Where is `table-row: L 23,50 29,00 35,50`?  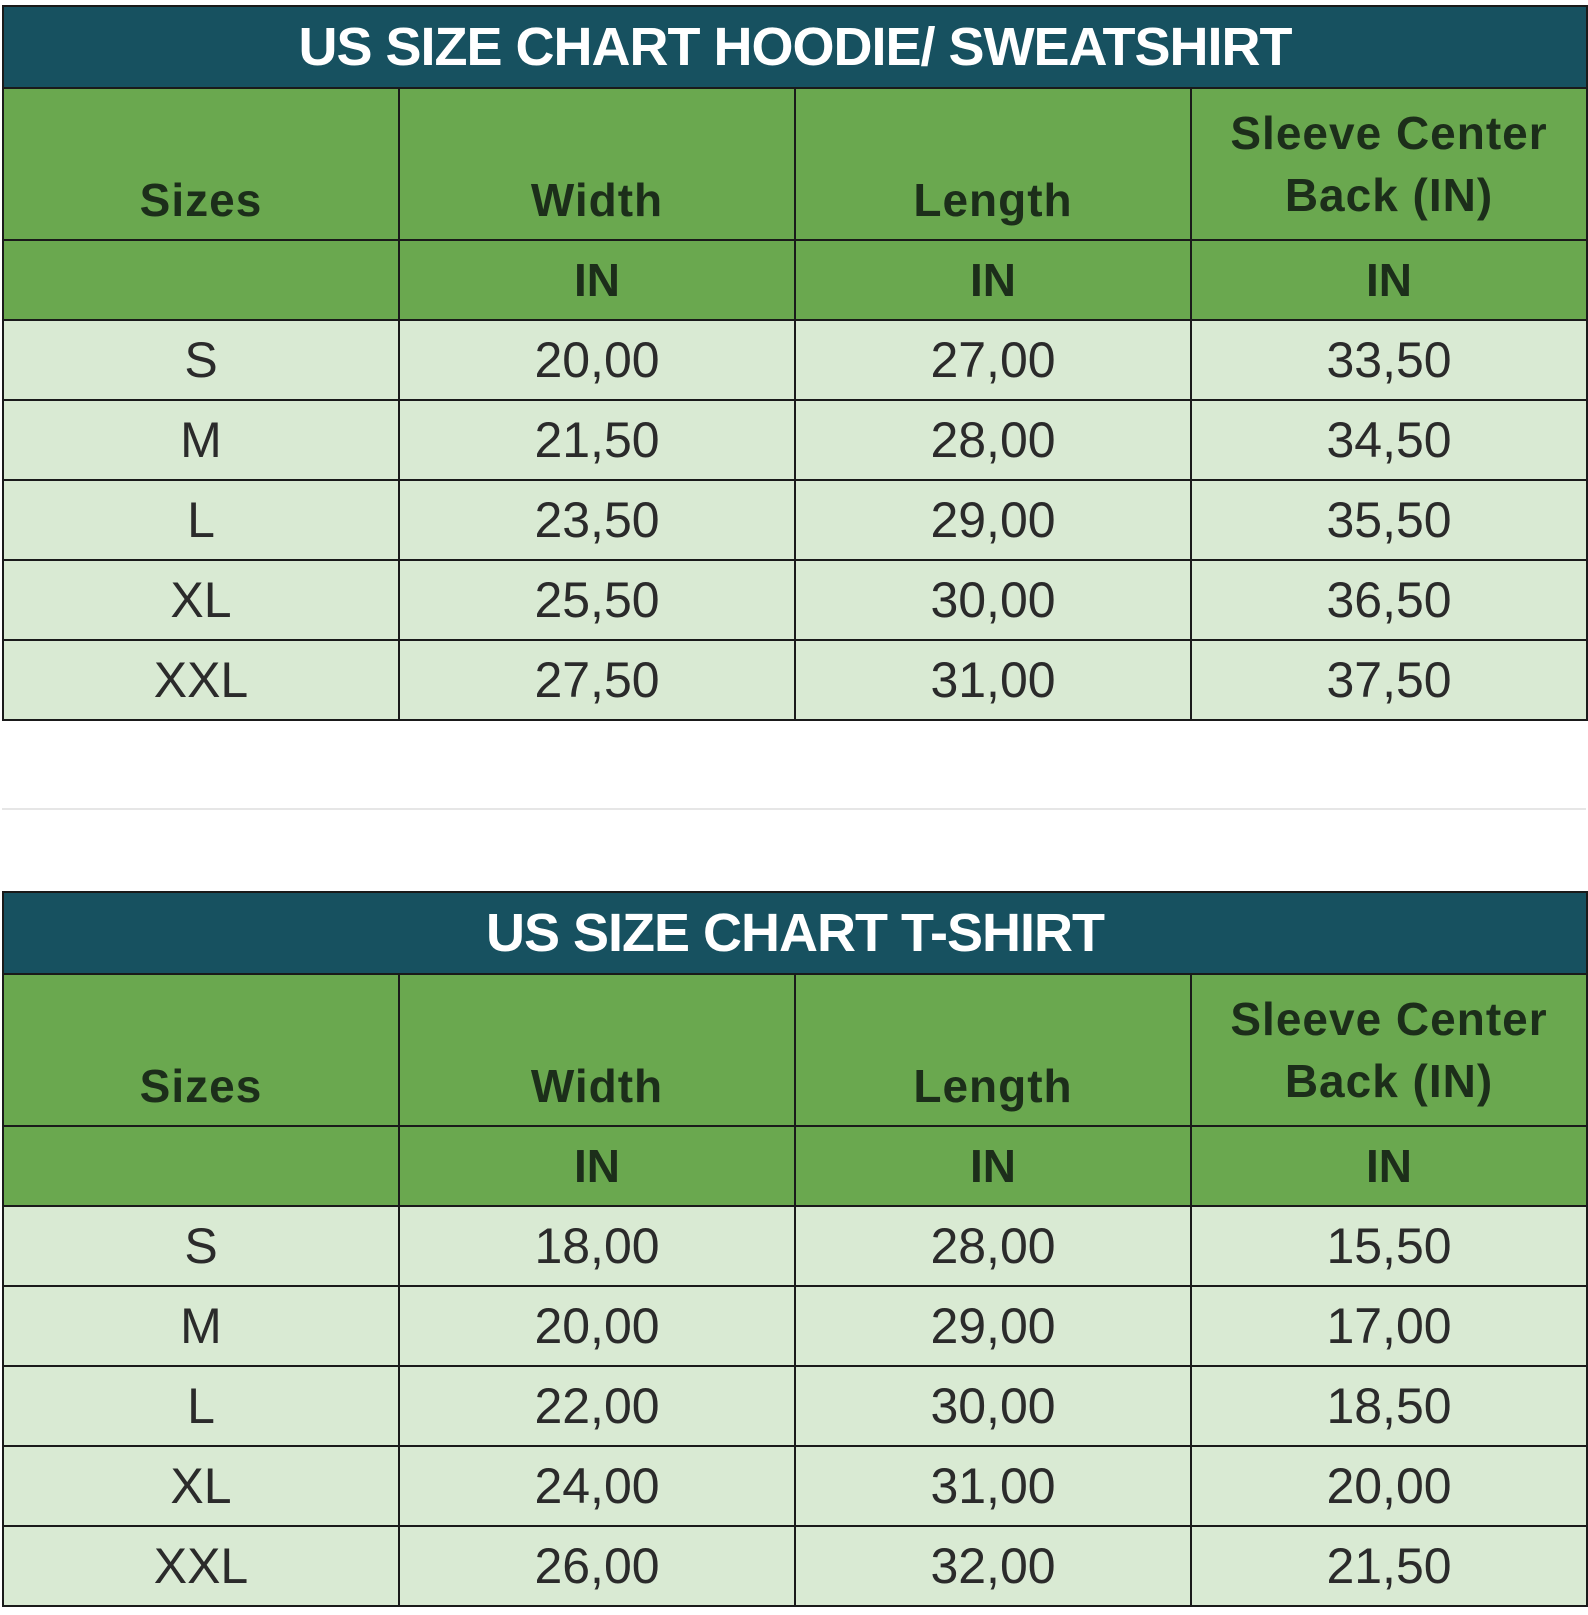 table-row: L 23,50 29,00 35,50 is located at coordinates (795, 520).